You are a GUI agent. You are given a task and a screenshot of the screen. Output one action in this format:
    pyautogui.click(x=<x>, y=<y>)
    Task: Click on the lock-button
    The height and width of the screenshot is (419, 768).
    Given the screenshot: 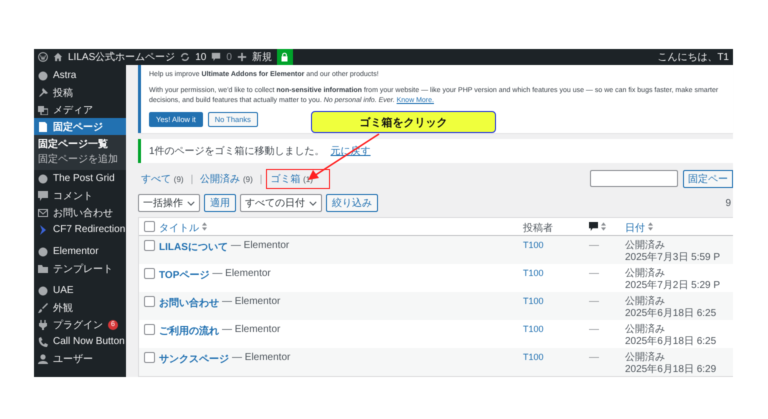 What is the action you would take?
    pyautogui.click(x=284, y=57)
    